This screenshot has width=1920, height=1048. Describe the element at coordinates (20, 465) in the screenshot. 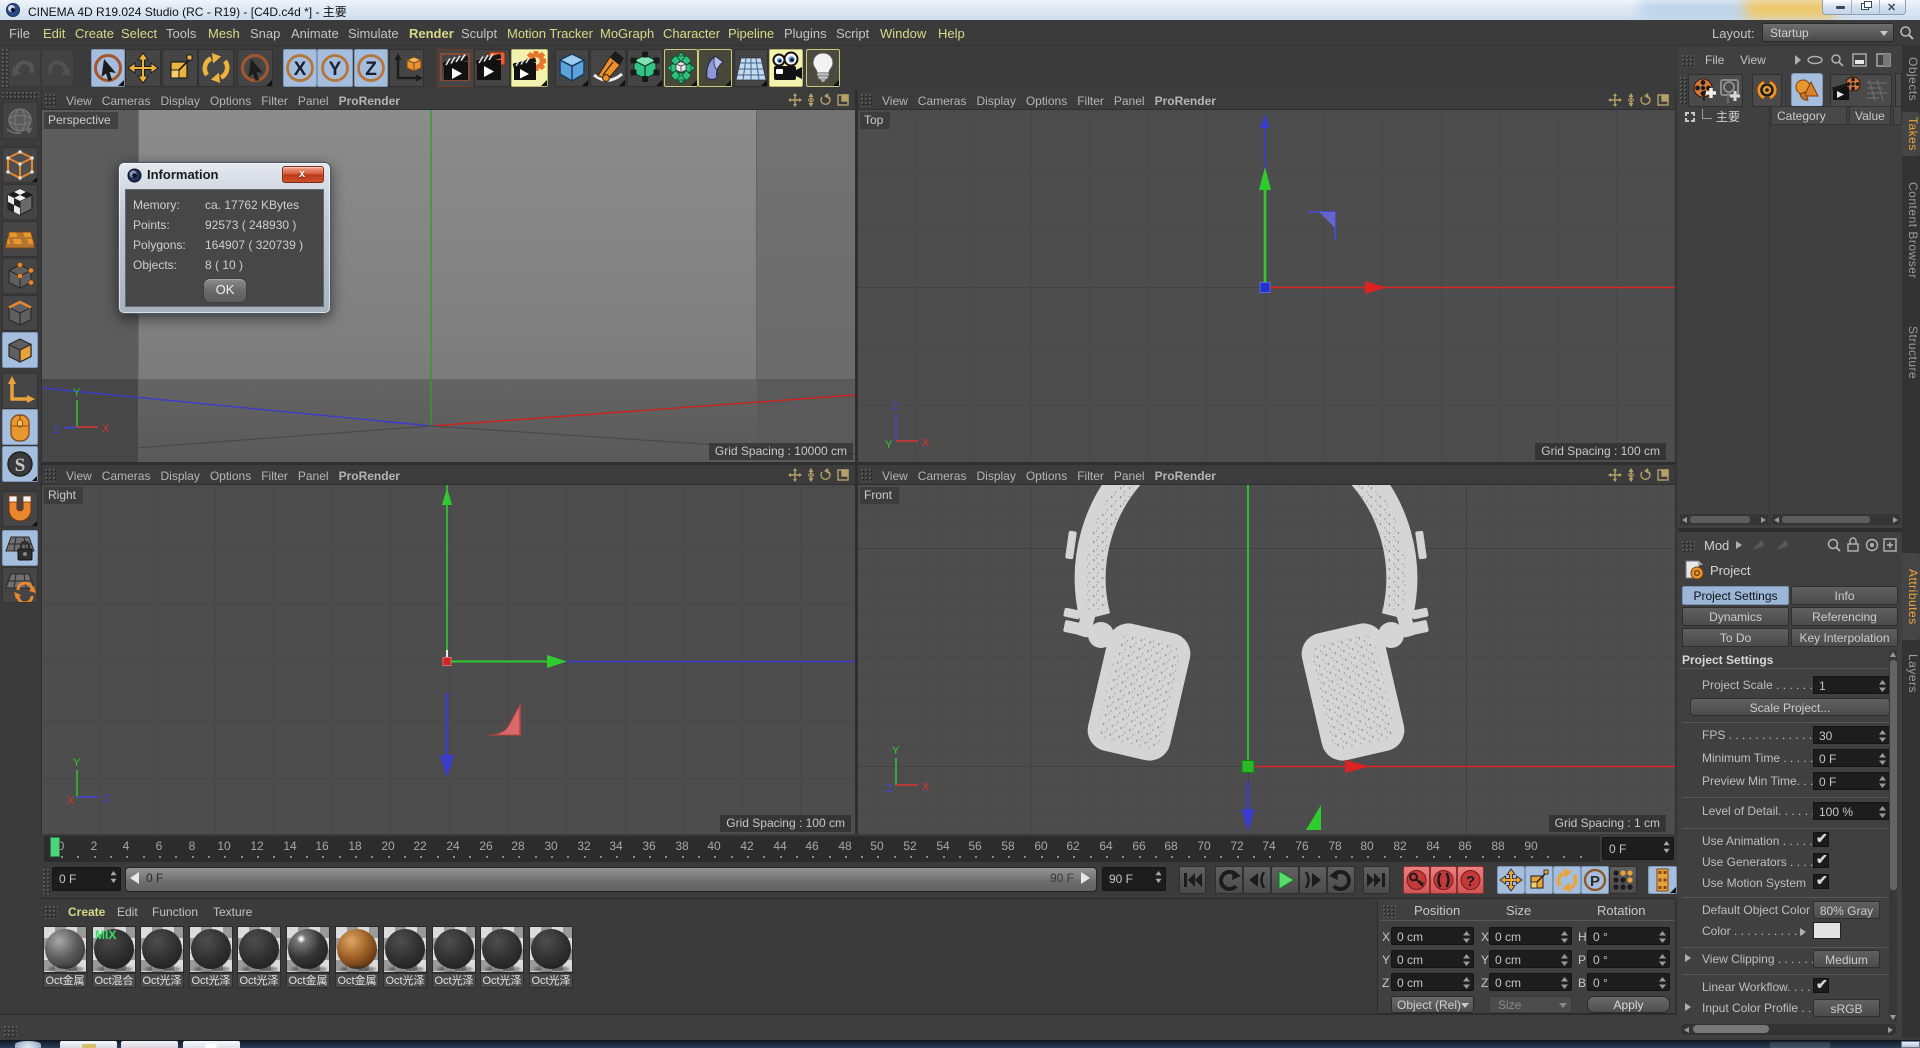

I see `svg-text: S` at that location.